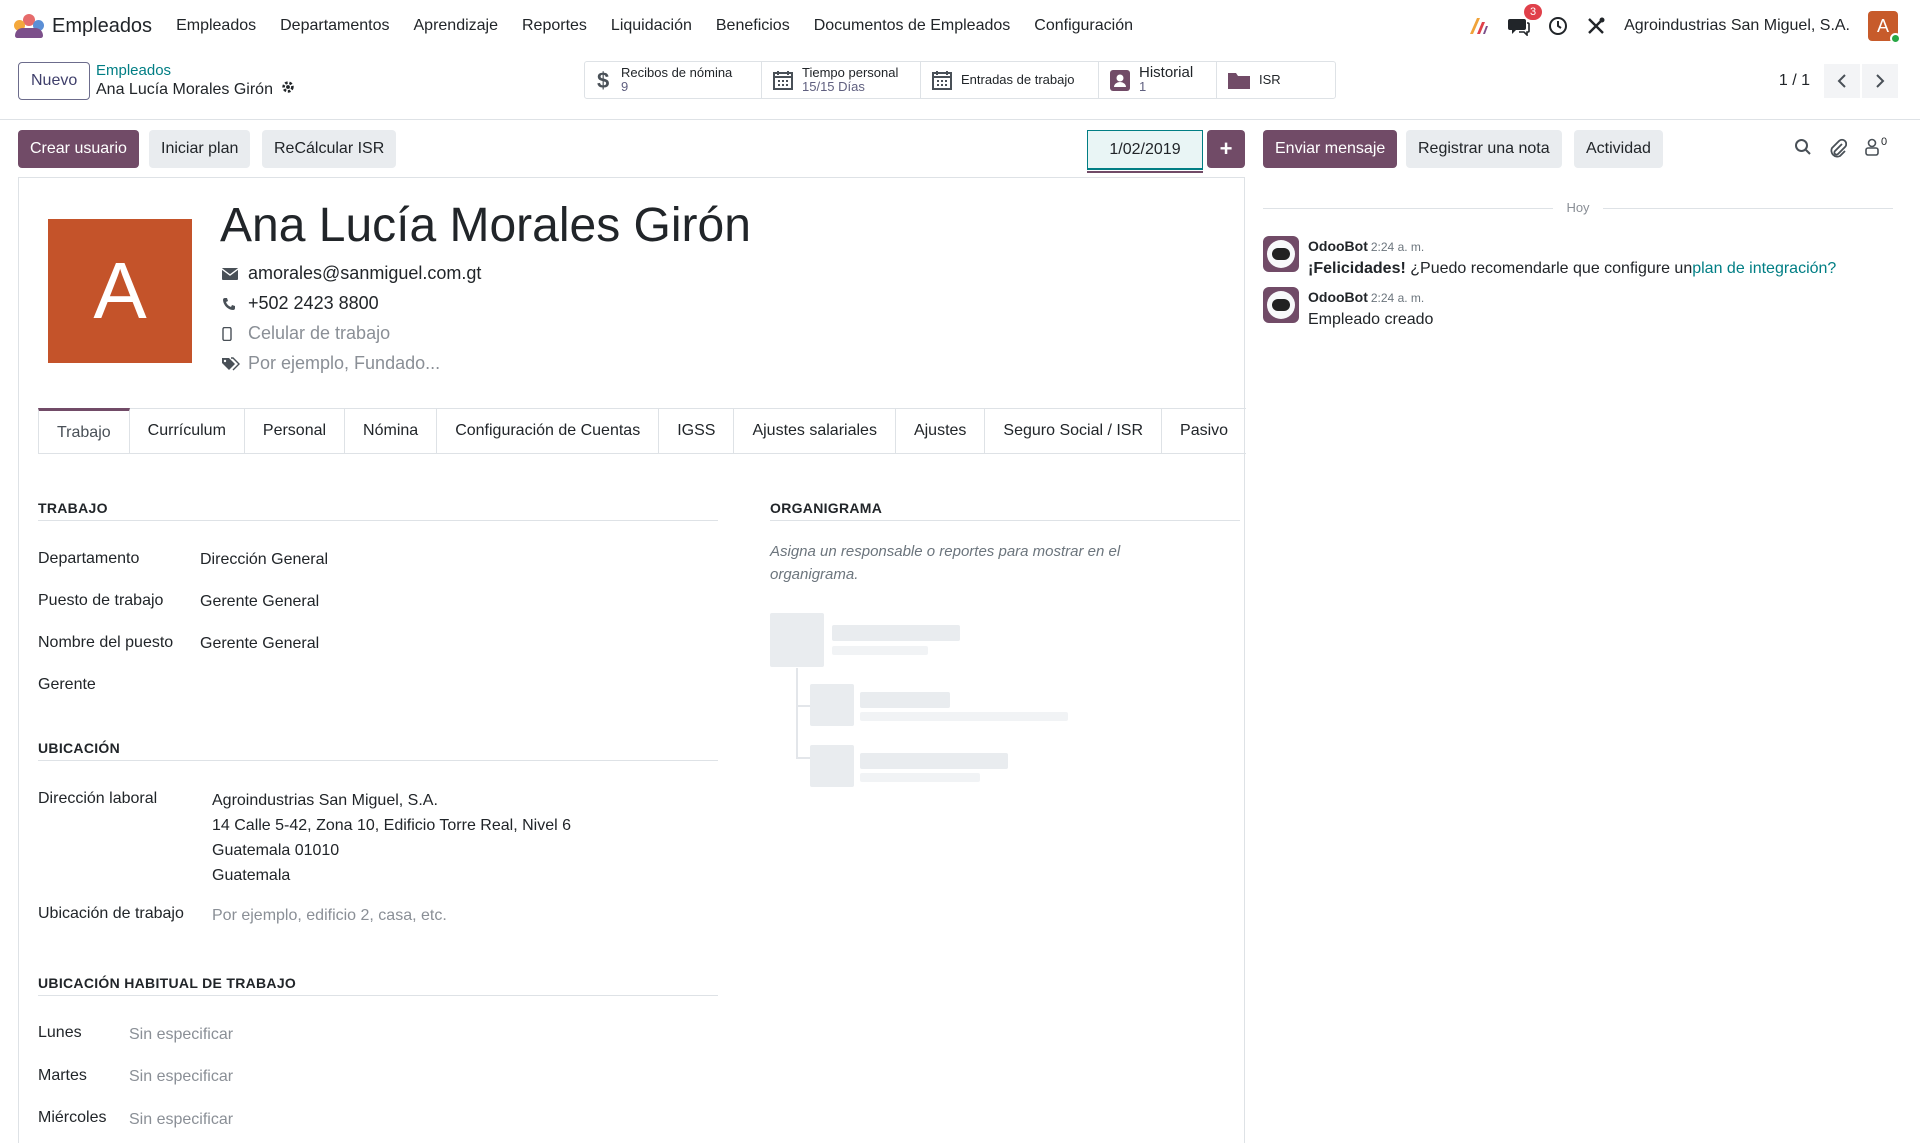  What do you see at coordinates (62, 1075) in the screenshot?
I see `day-label-tuesday: Martes` at bounding box center [62, 1075].